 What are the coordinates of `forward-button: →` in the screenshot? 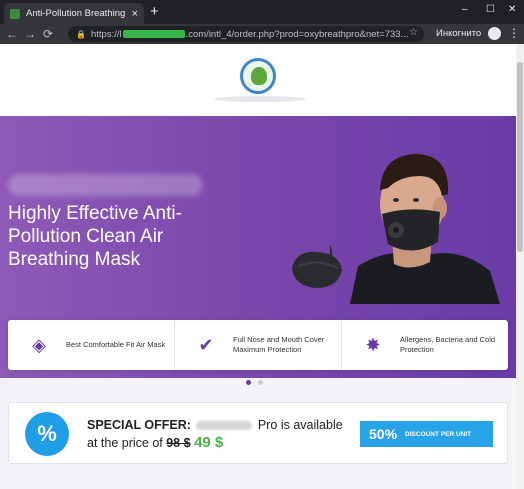 It's located at (30, 34).